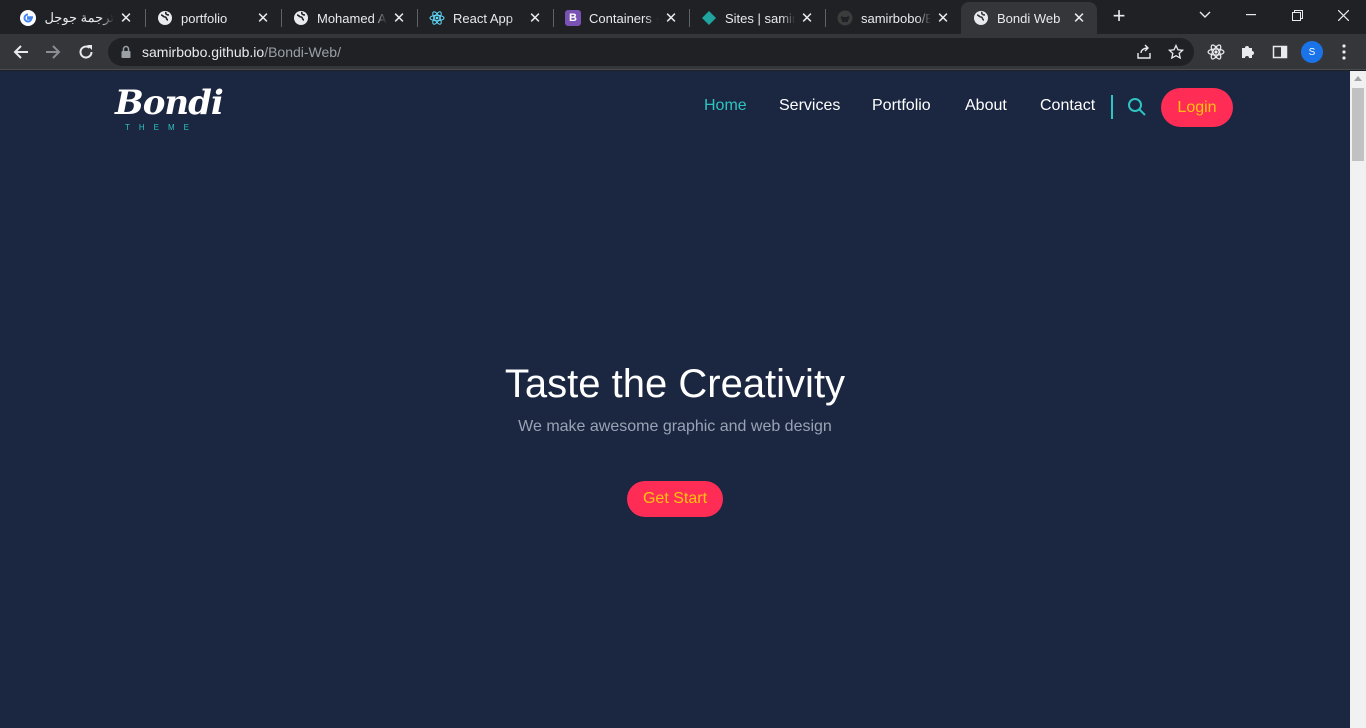 This screenshot has width=1366, height=728. What do you see at coordinates (573, 18) in the screenshot?
I see `bootstrap-icon: B` at bounding box center [573, 18].